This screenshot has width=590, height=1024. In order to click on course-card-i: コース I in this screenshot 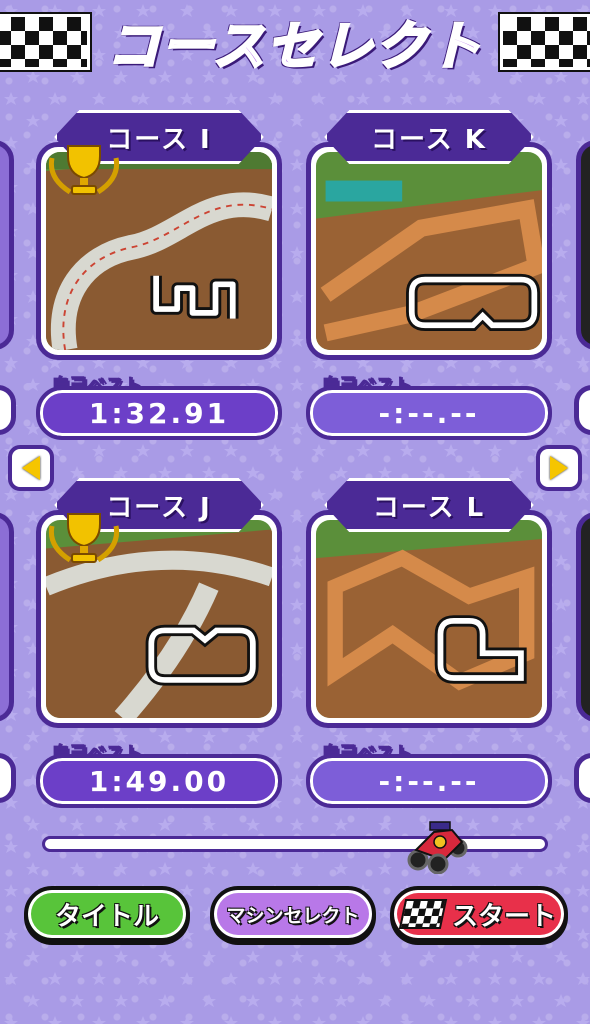, I will do `click(159, 235)`.